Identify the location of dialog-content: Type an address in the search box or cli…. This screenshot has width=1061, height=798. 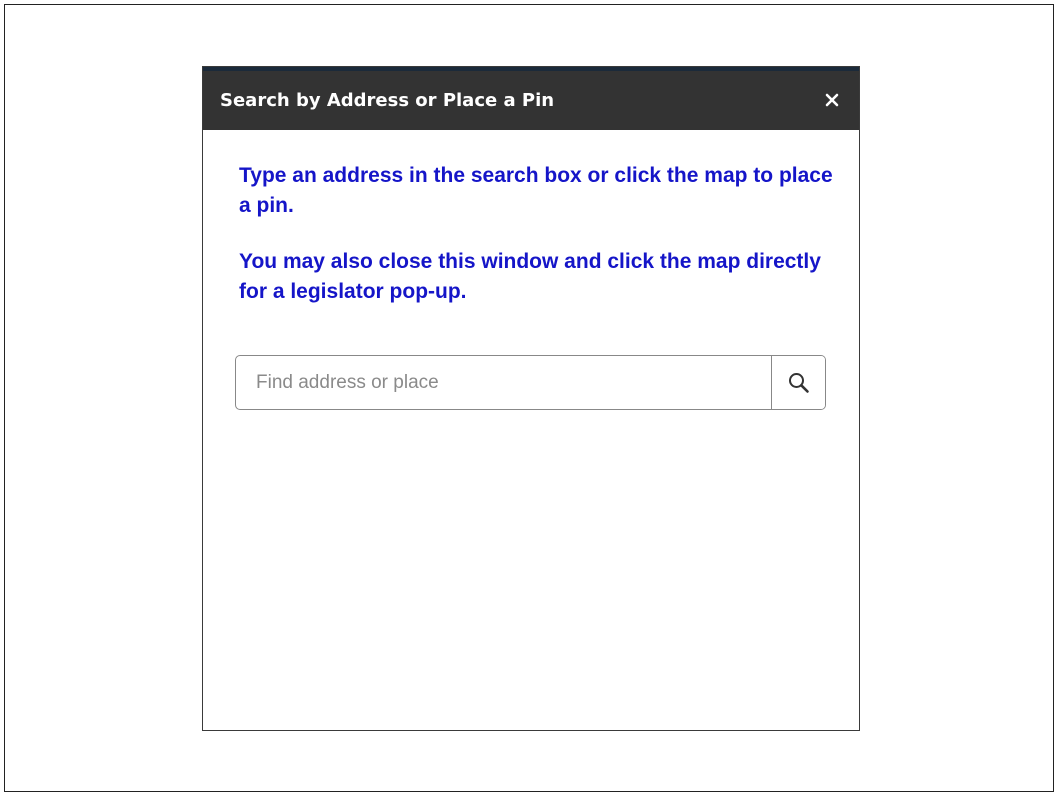
(539, 234).